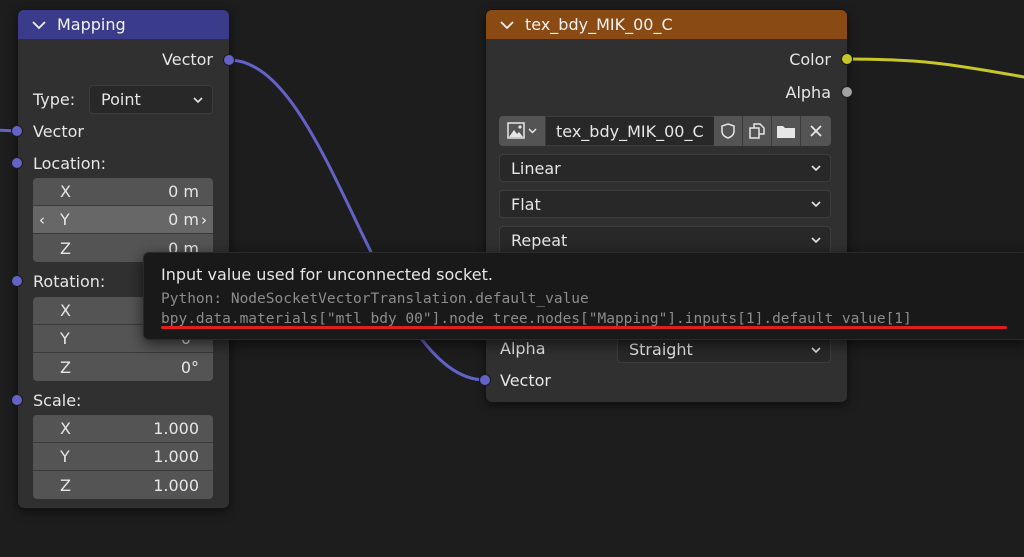  I want to click on folder-icon, so click(786, 132).